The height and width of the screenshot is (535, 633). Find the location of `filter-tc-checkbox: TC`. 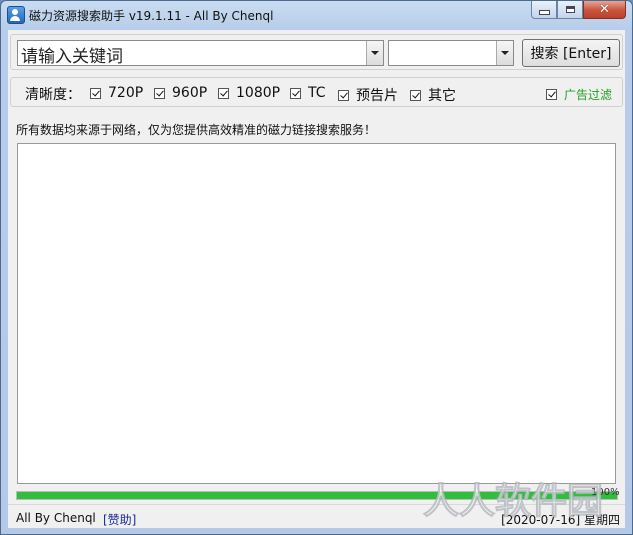

filter-tc-checkbox: TC is located at coordinates (308, 93).